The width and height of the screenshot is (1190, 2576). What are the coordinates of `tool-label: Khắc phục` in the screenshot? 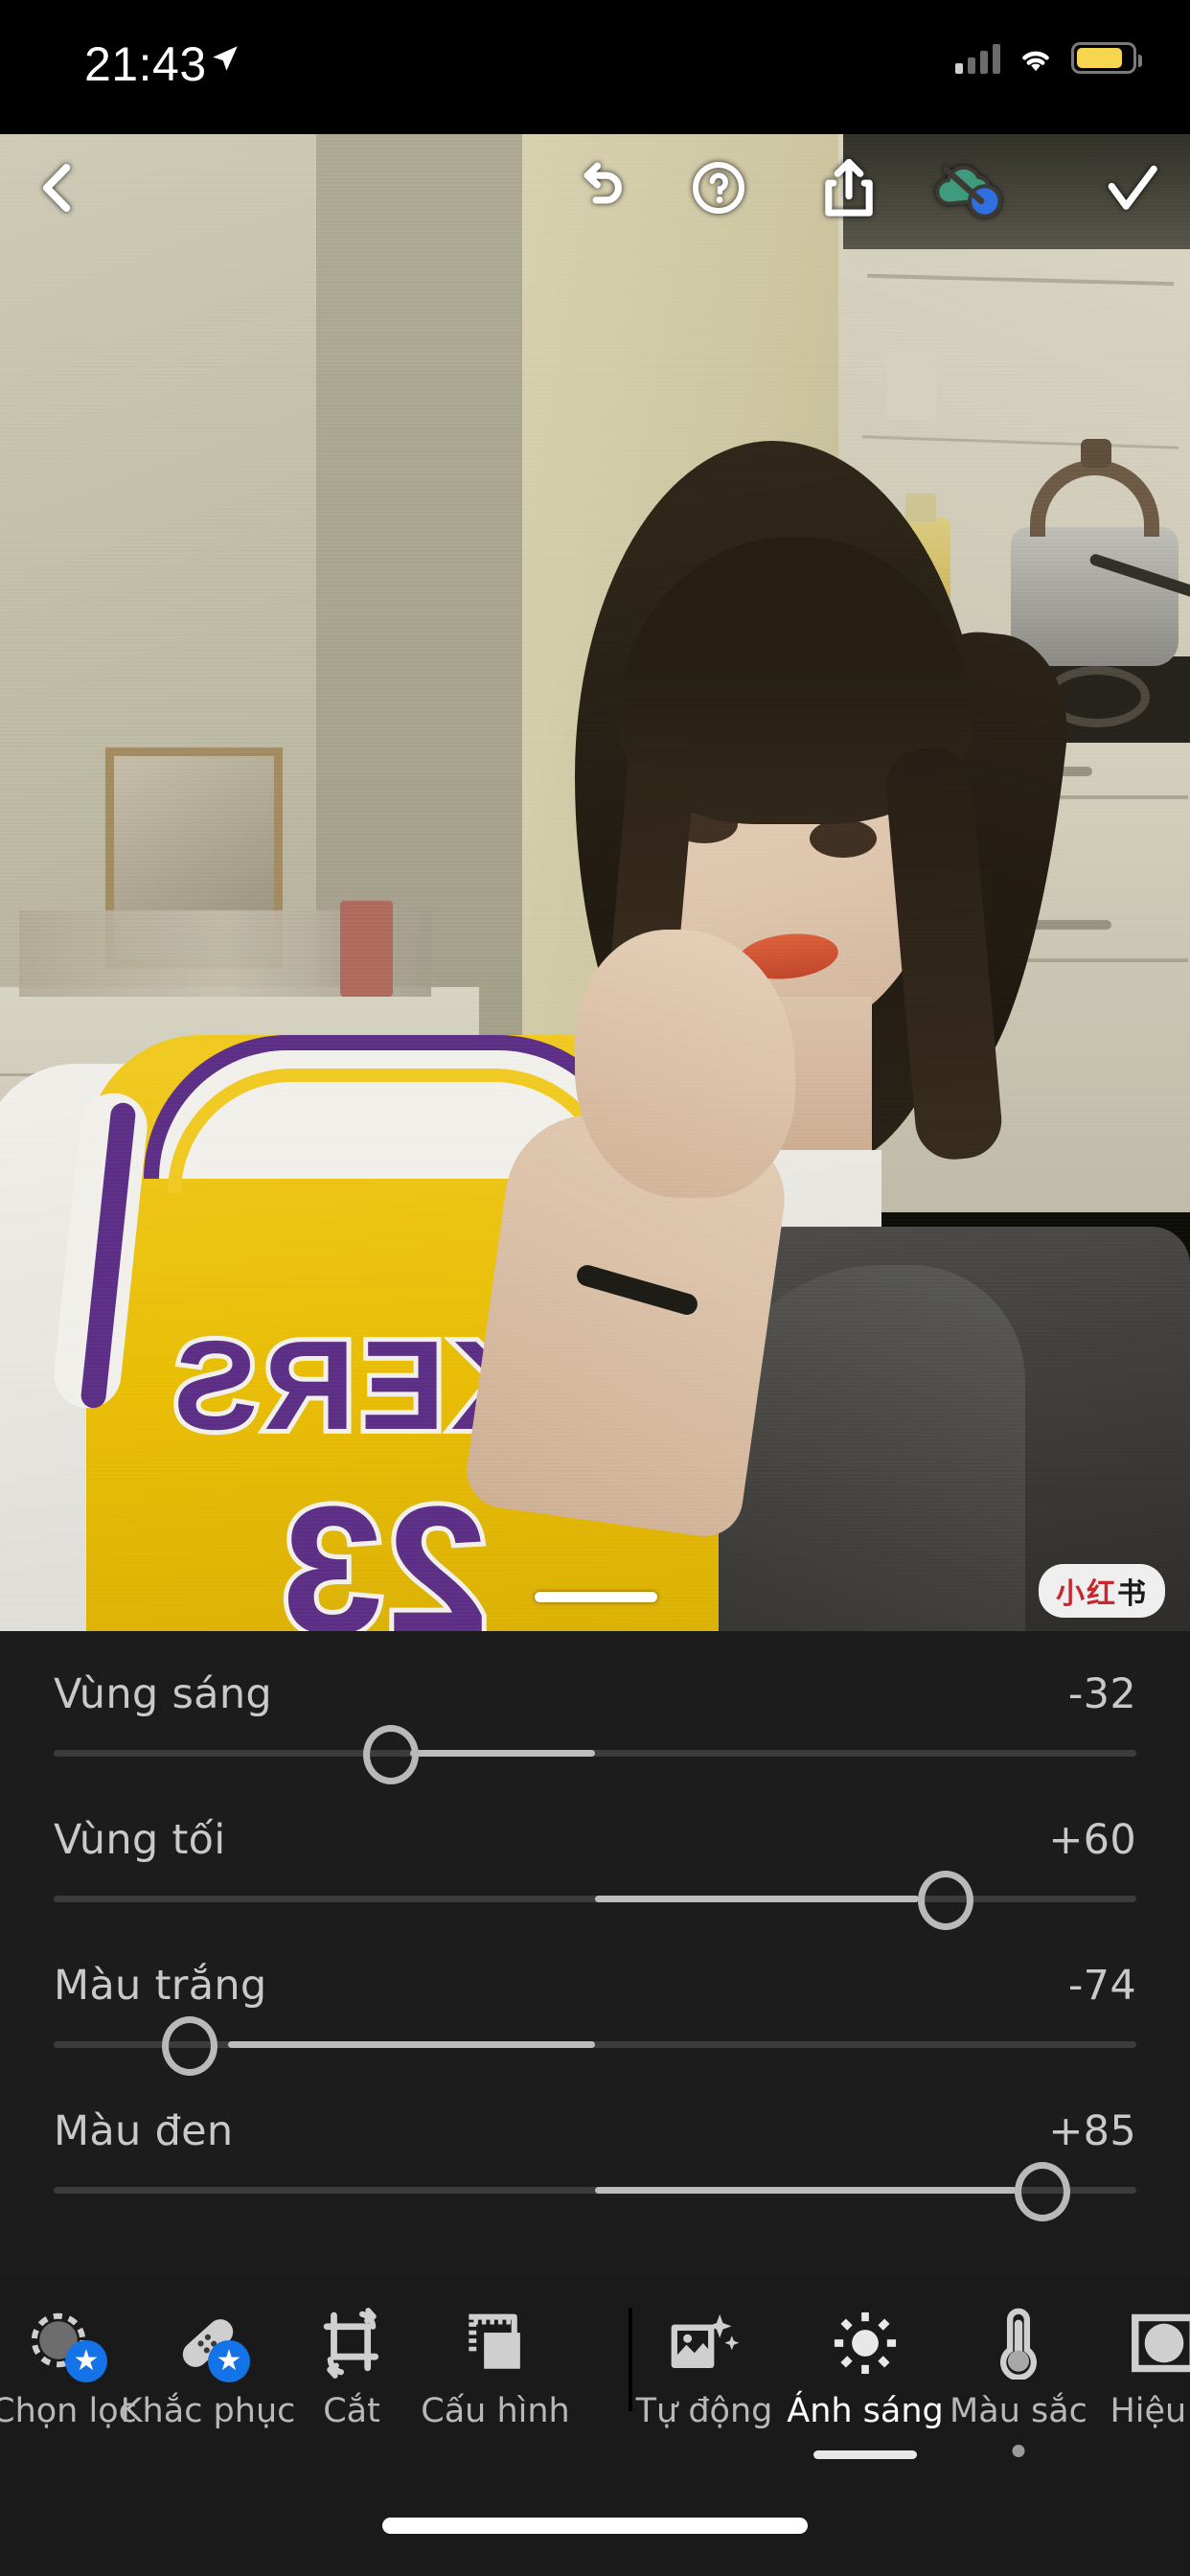 It's located at (208, 2411).